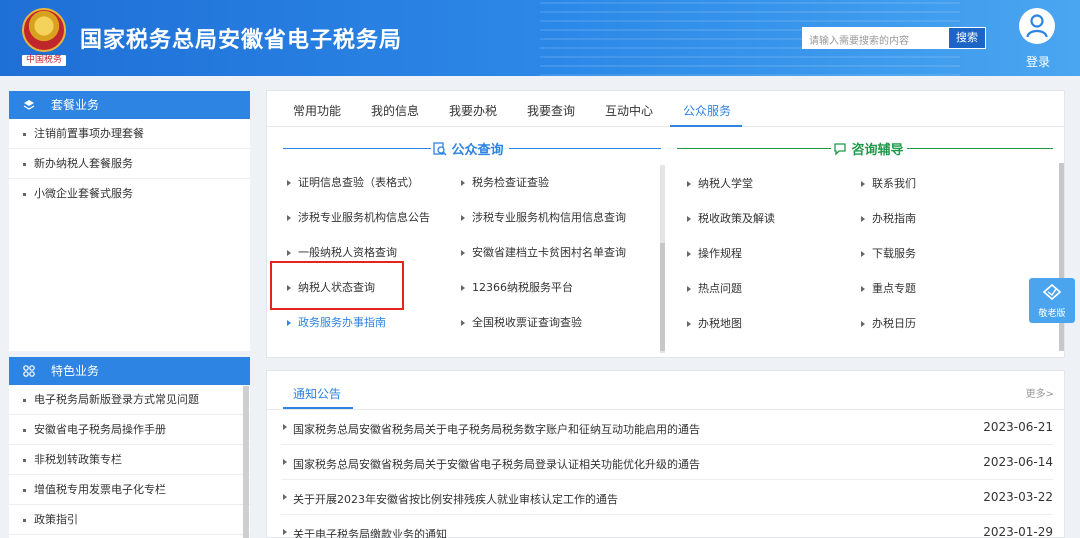 This screenshot has width=1080, height=538. What do you see at coordinates (967, 38) in the screenshot?
I see `search-button: 搜索` at bounding box center [967, 38].